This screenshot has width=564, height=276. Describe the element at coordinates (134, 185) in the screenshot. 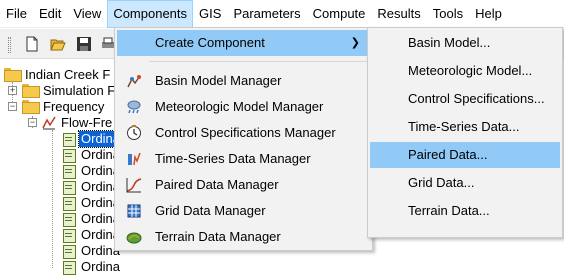

I see `paired-data-icon` at that location.